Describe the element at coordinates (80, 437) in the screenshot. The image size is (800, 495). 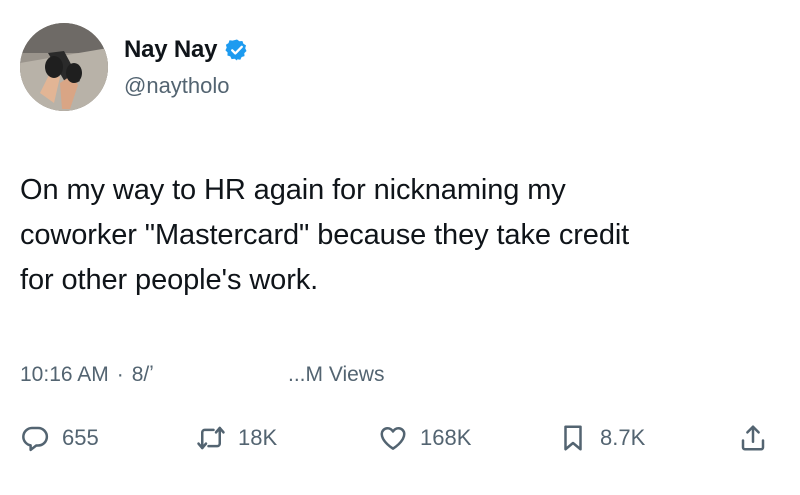
I see `reply-count: 655` at that location.